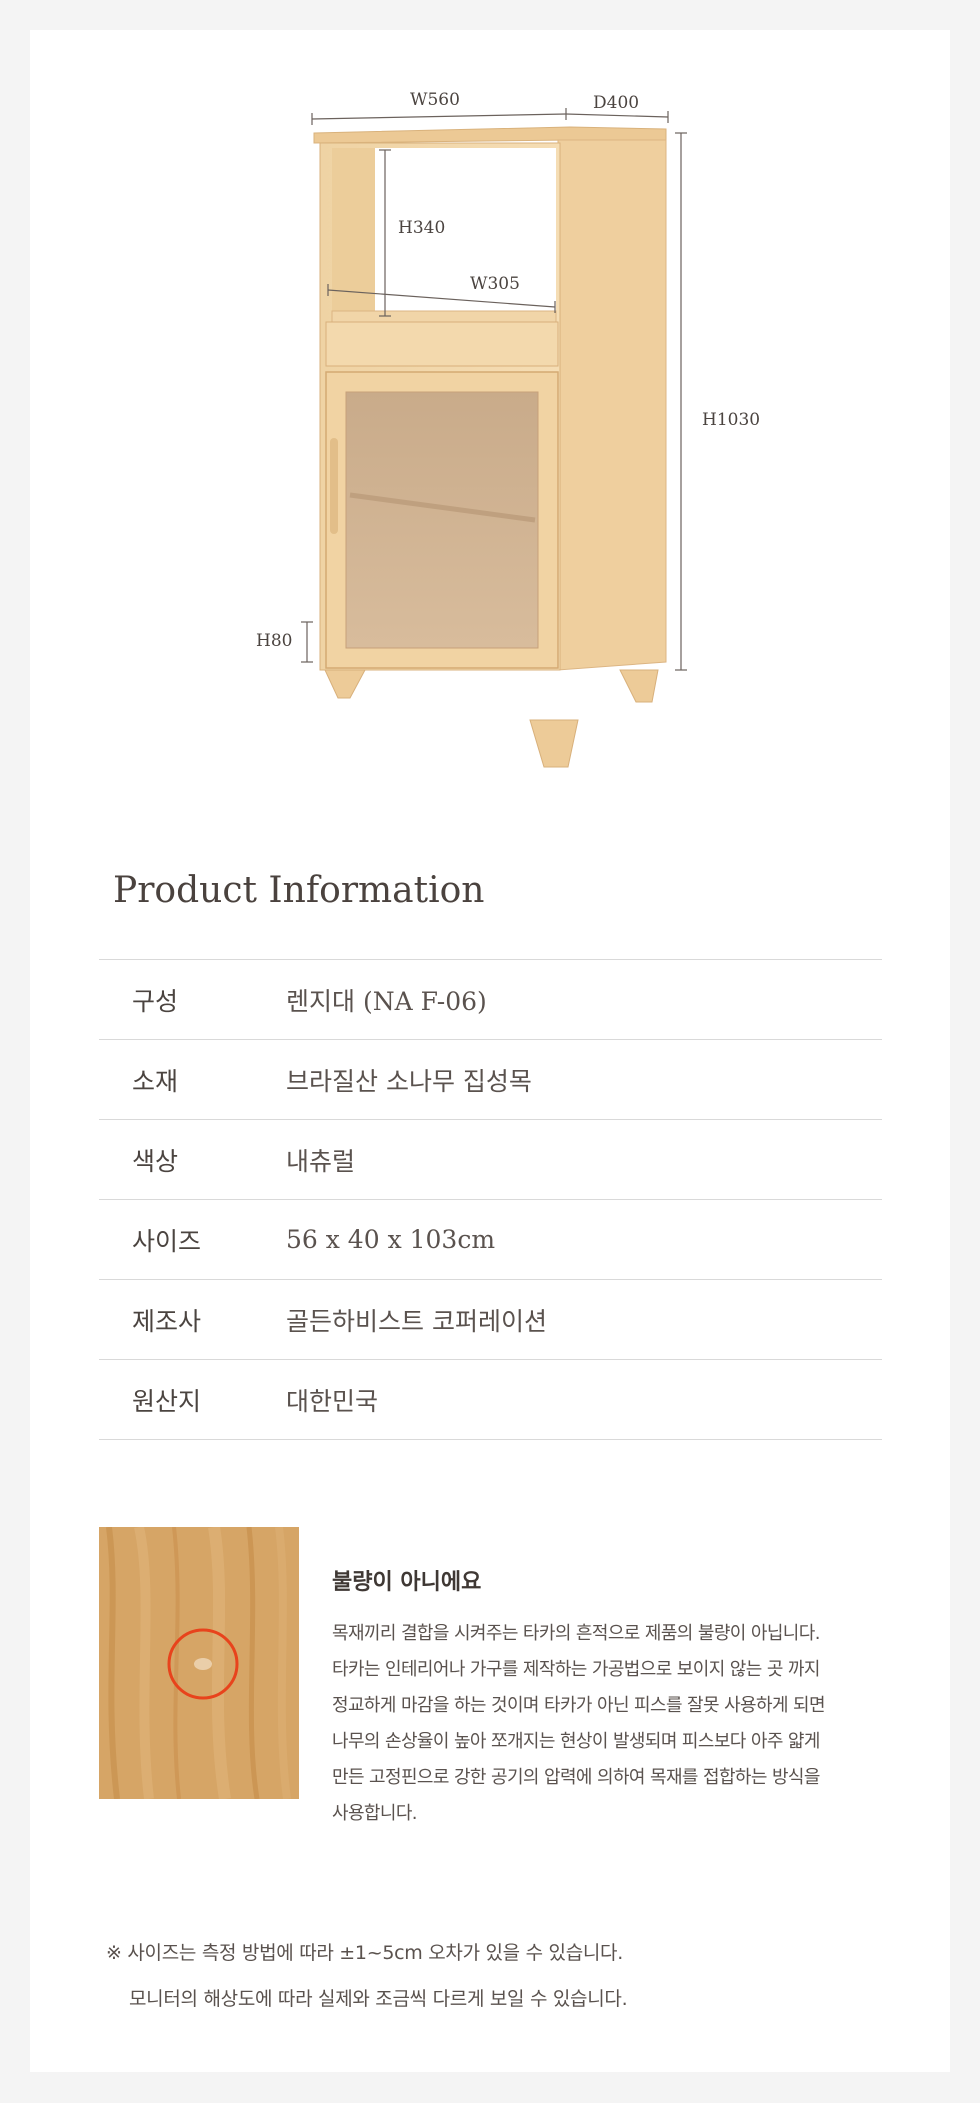 This screenshot has width=980, height=2103. What do you see at coordinates (576, 1777) in the screenshot?
I see `notice-line: 만든 고정핀으로 강한 공기의 압력에 의하여 목재를 접합하는 방식을` at bounding box center [576, 1777].